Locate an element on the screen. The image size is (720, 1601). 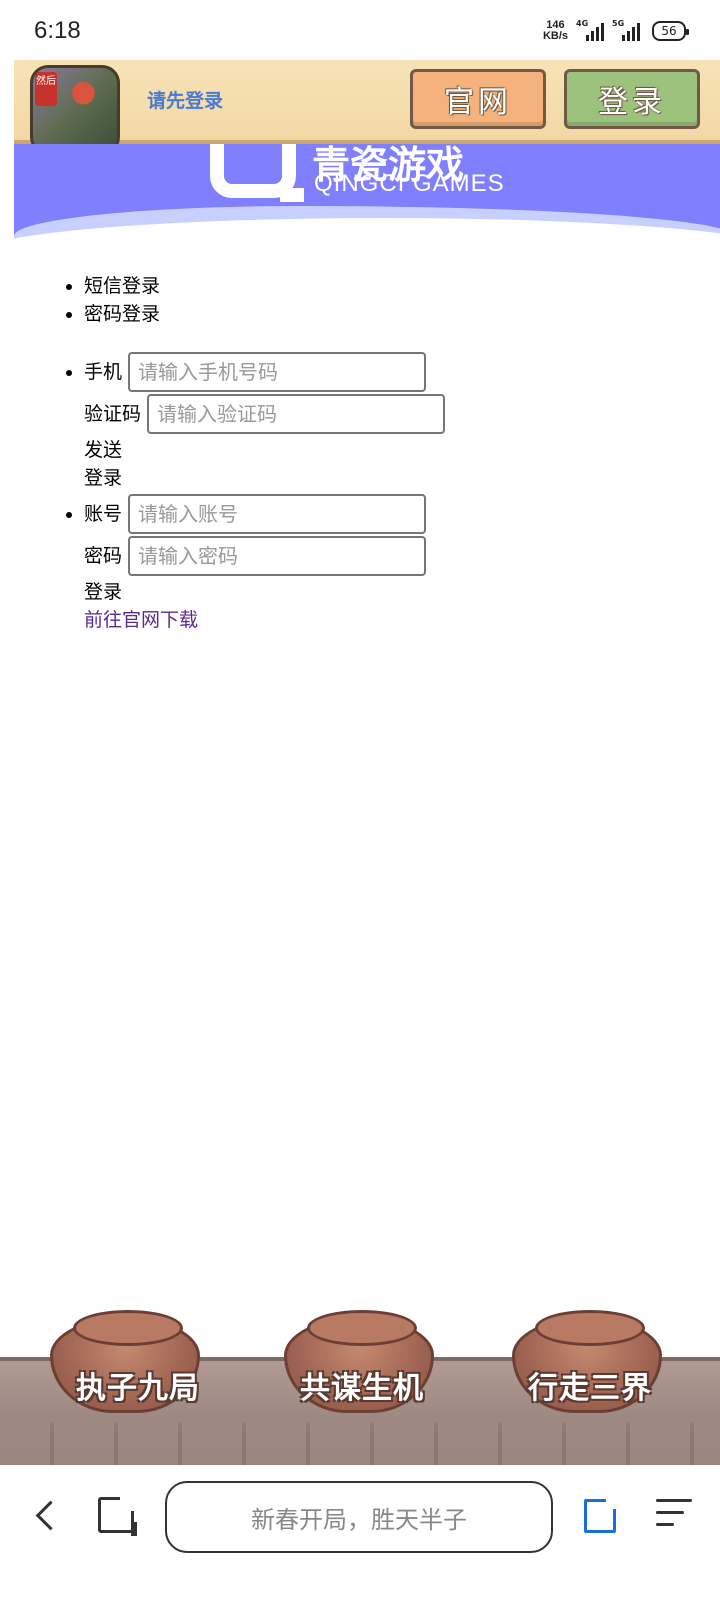
network-speed-unit: KB/s is located at coordinates (555, 36).